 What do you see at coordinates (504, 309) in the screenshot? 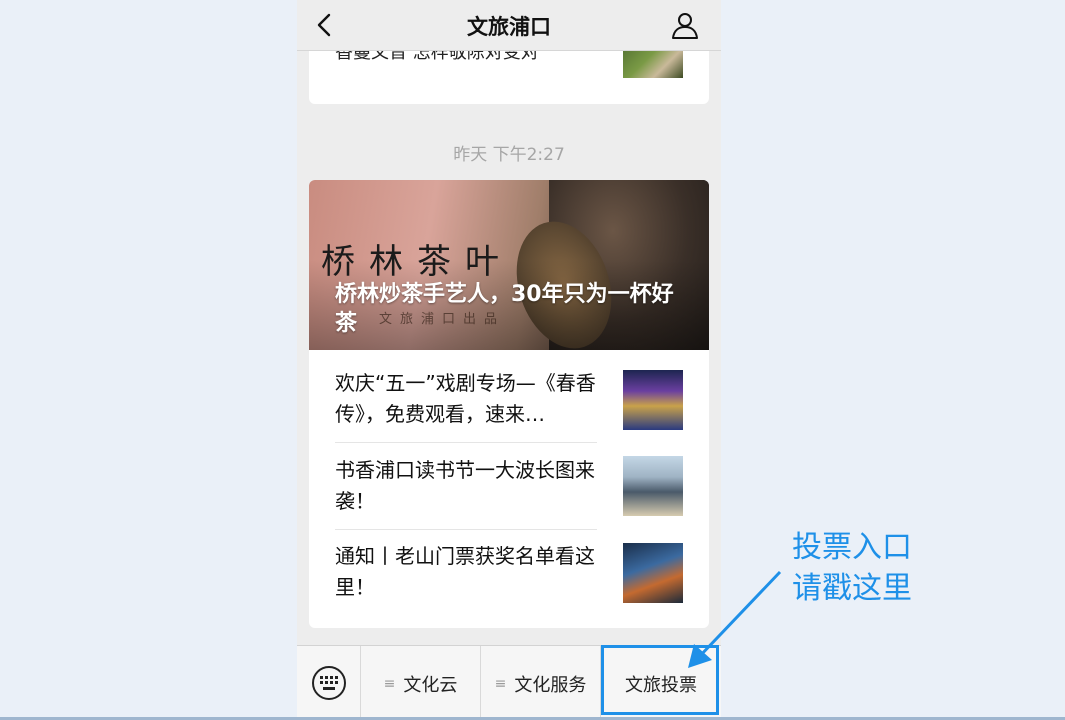
I see `cover-article-title: 桥林炒茶手艺人，30年只为一杯好茶` at bounding box center [504, 309].